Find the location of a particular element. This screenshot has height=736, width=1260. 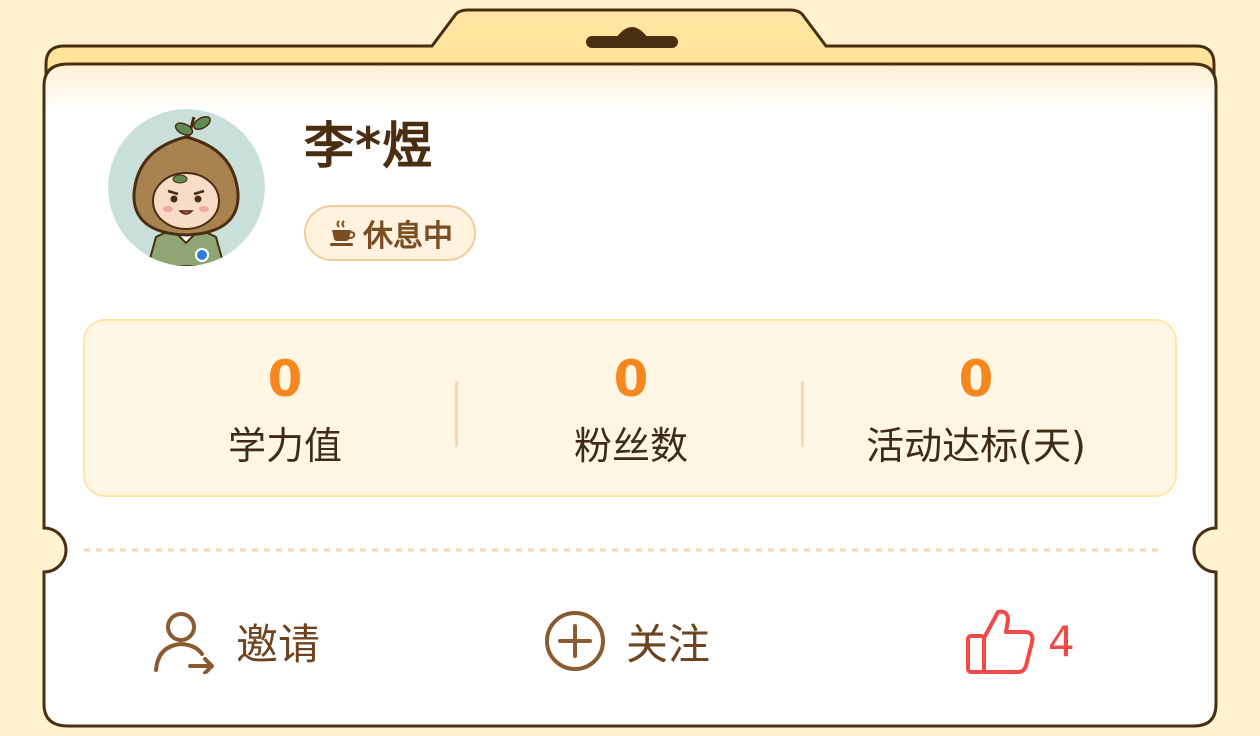

invite-button: 邀请 is located at coordinates (235, 641).